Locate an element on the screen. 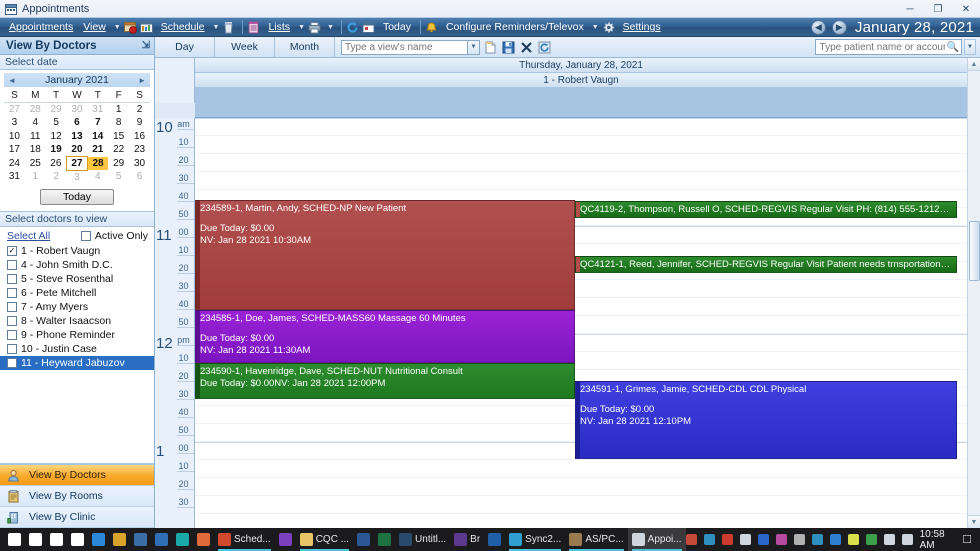  outlook-button is located at coordinates (494, 539).